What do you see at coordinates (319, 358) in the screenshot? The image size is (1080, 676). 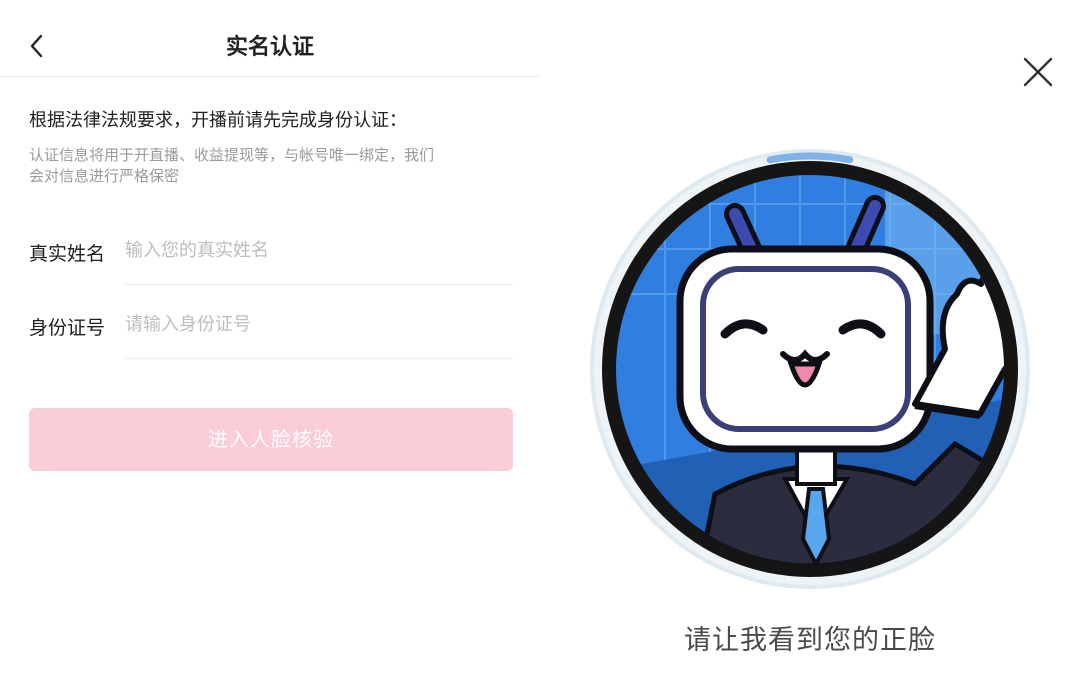 I see `id-number-underline` at bounding box center [319, 358].